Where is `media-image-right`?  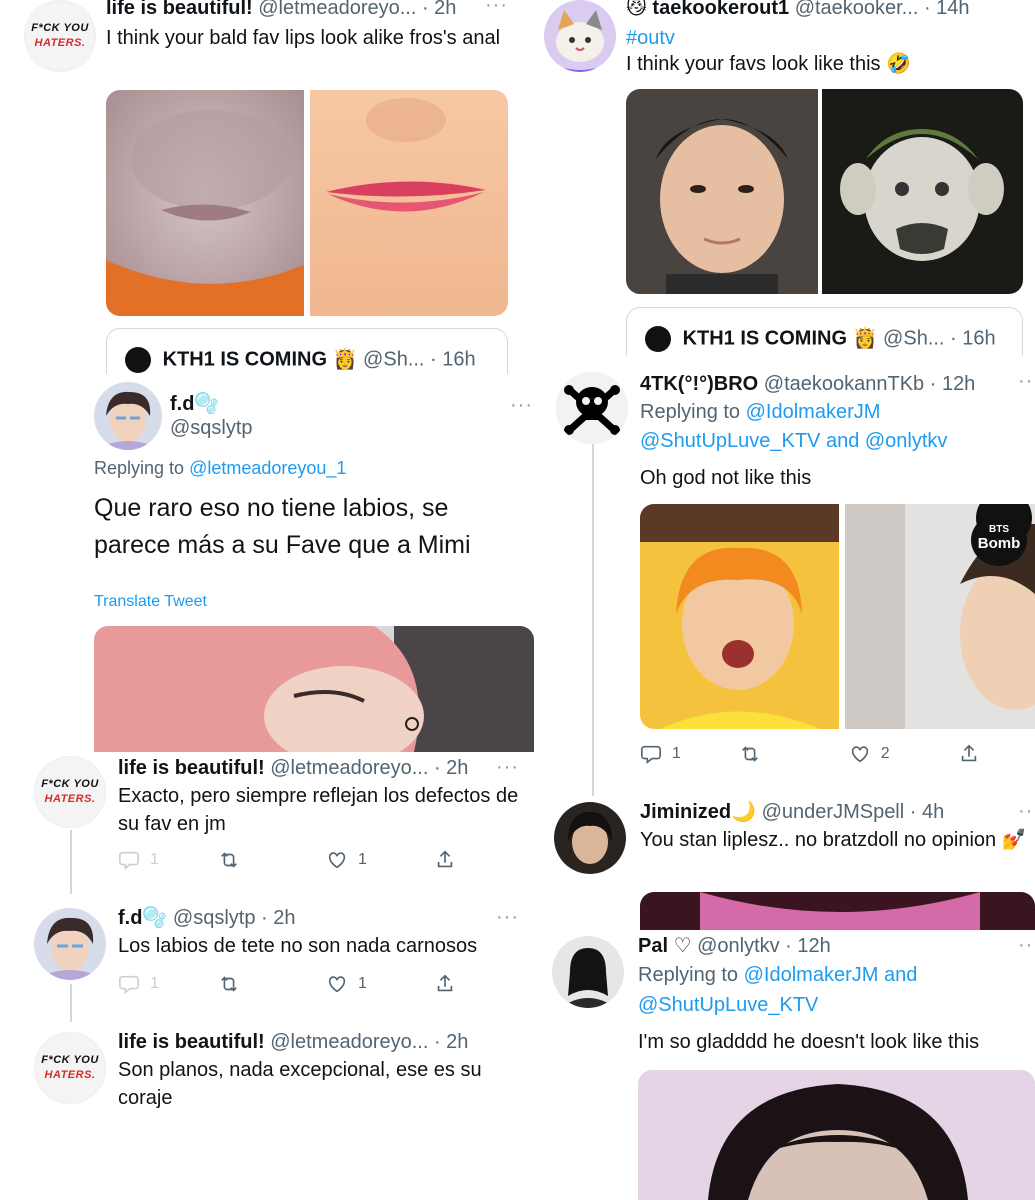 media-image-right is located at coordinates (824, 191).